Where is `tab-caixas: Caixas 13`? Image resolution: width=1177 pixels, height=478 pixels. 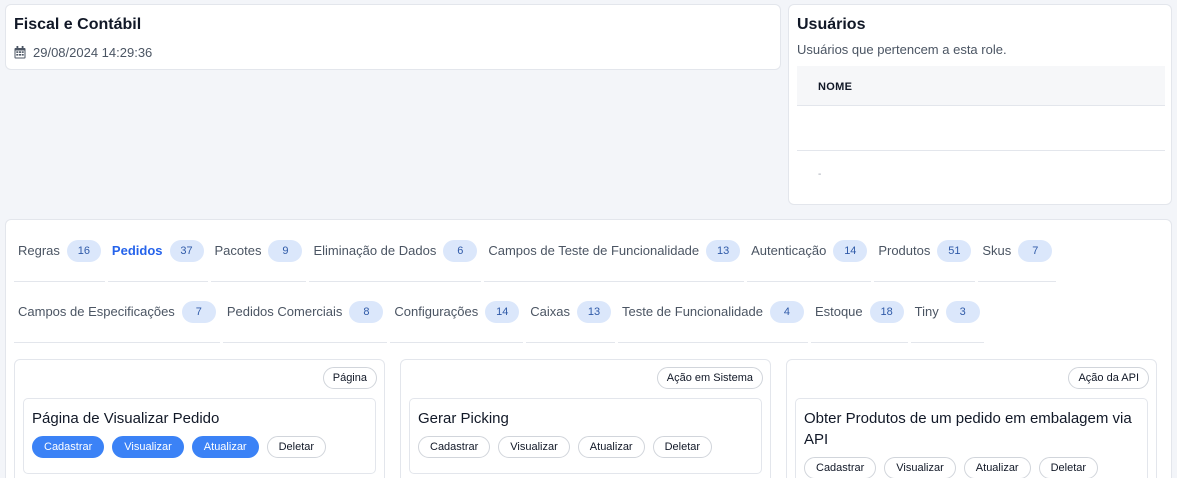 tab-caixas: Caixas 13 is located at coordinates (570, 312).